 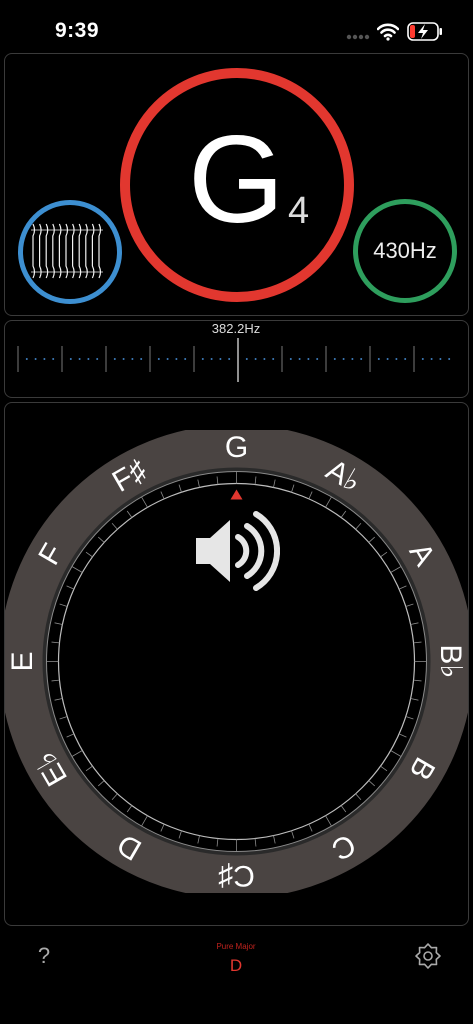 I want to click on detected-note: G, so click(x=236, y=180).